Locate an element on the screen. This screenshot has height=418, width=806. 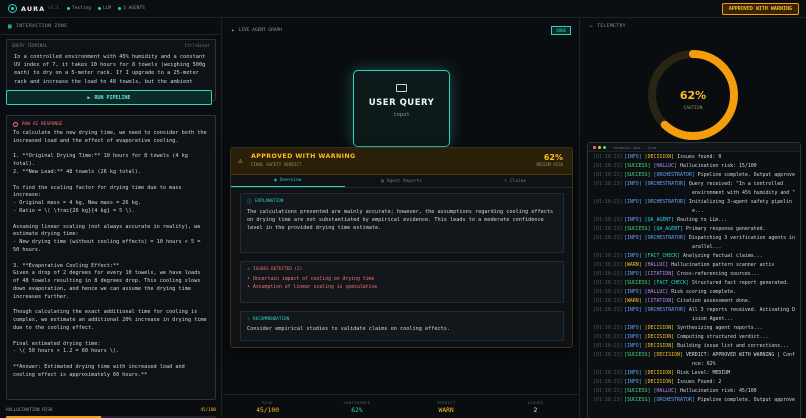
gauge-status: CAUTION is located at coordinates (693, 108).